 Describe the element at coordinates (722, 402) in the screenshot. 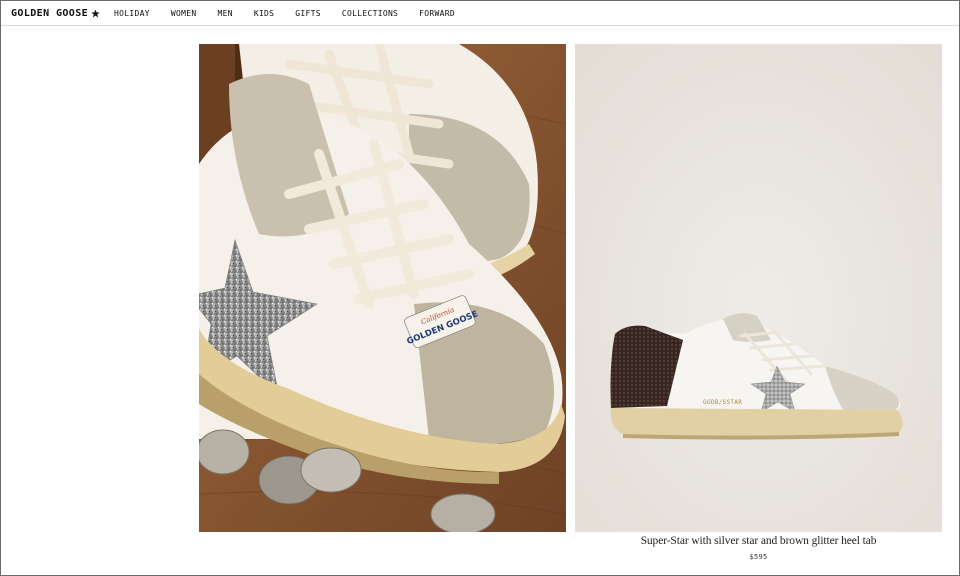

I see `side-brand-print: GGDB/SSTAR` at that location.